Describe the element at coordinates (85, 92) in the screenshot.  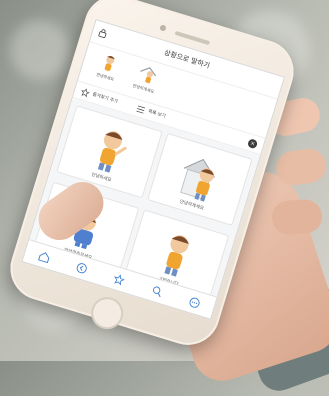
I see `star-plus-icon` at that location.